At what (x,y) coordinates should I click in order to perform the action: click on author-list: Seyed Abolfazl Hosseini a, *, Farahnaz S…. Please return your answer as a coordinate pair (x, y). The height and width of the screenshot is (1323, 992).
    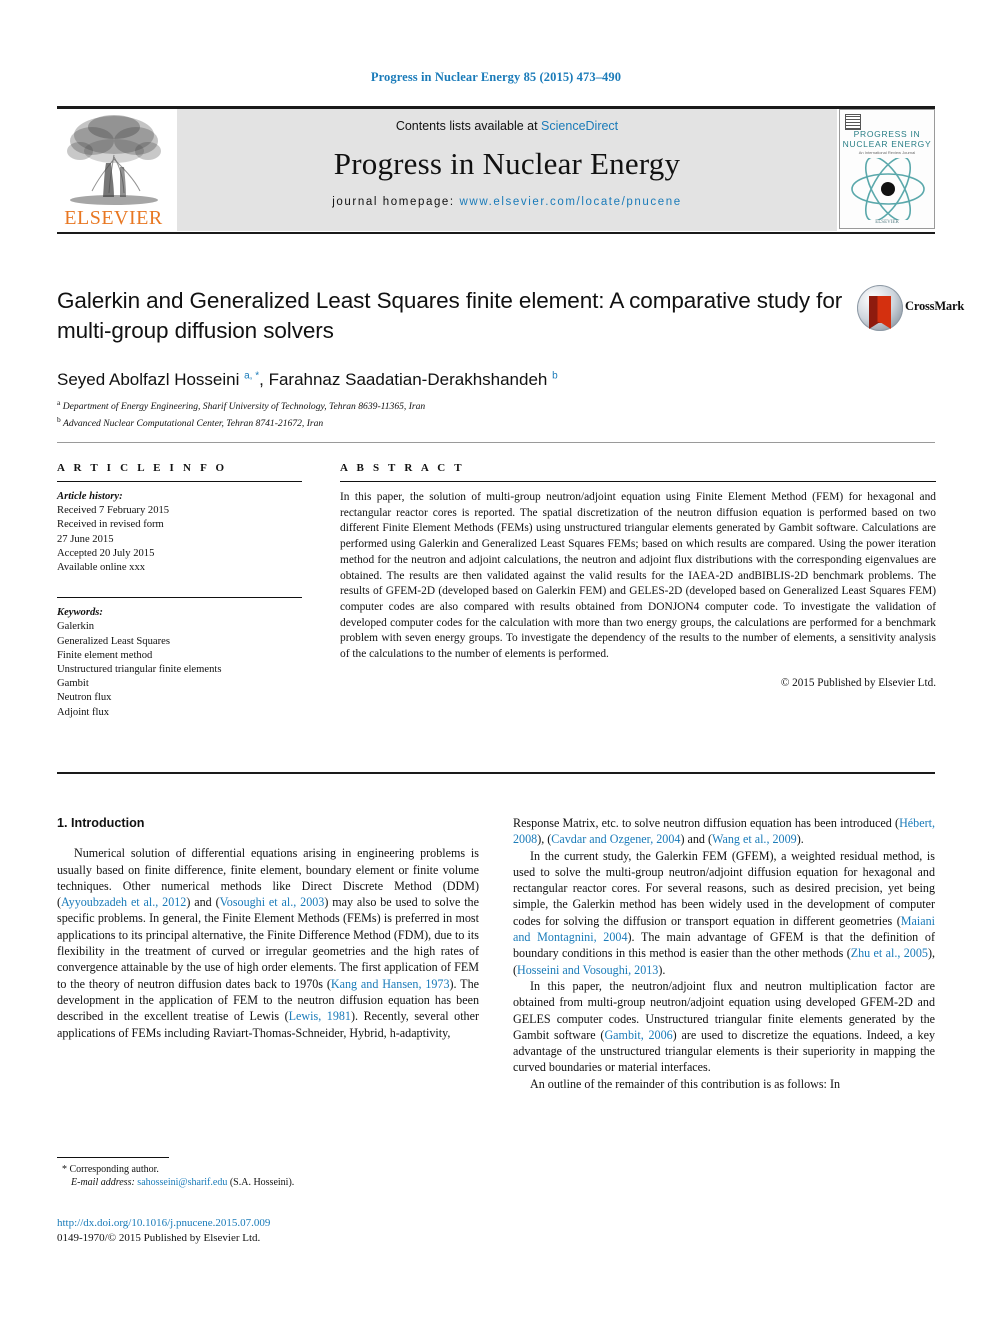
    Looking at the image, I should click on (452, 380).